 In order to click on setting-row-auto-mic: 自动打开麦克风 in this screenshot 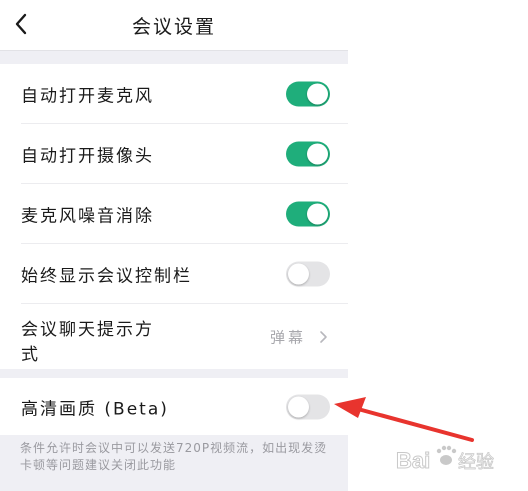, I will do `click(174, 94)`.